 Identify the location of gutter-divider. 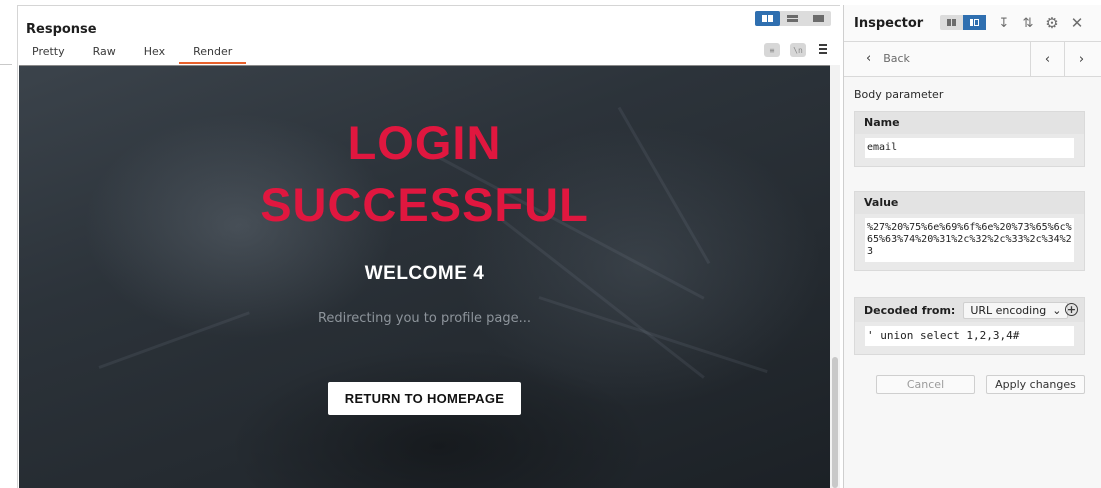
(6, 64).